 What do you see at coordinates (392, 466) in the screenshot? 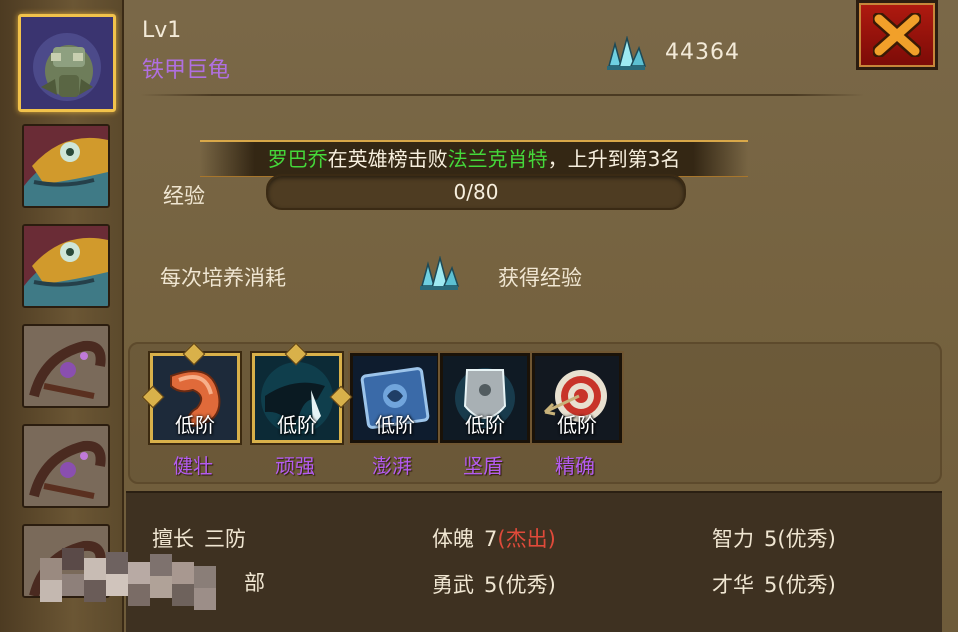
I see `skill-name: 澎湃` at bounding box center [392, 466].